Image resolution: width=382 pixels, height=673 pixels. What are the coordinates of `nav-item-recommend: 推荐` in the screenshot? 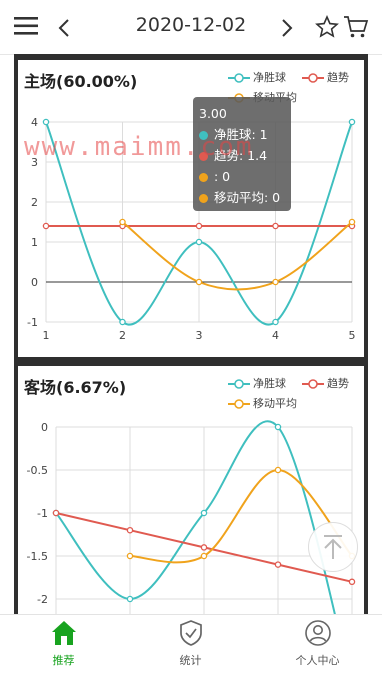 It's located at (63, 644).